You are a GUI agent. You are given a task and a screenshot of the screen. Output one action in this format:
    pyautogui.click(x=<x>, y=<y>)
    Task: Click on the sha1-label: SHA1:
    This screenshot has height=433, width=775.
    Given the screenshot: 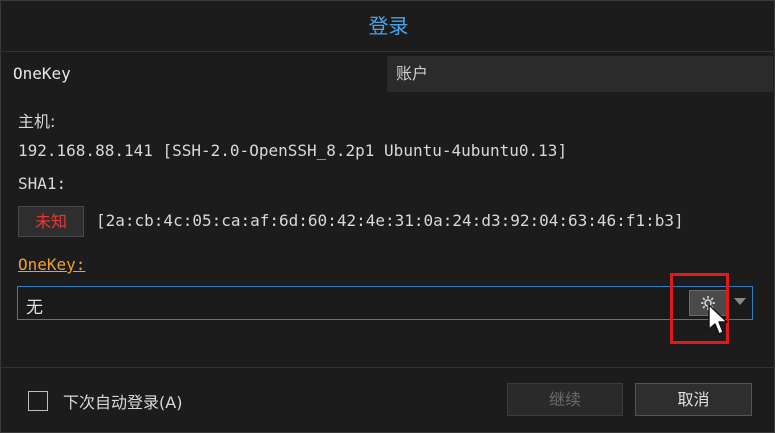 What is the action you would take?
    pyautogui.click(x=42, y=183)
    